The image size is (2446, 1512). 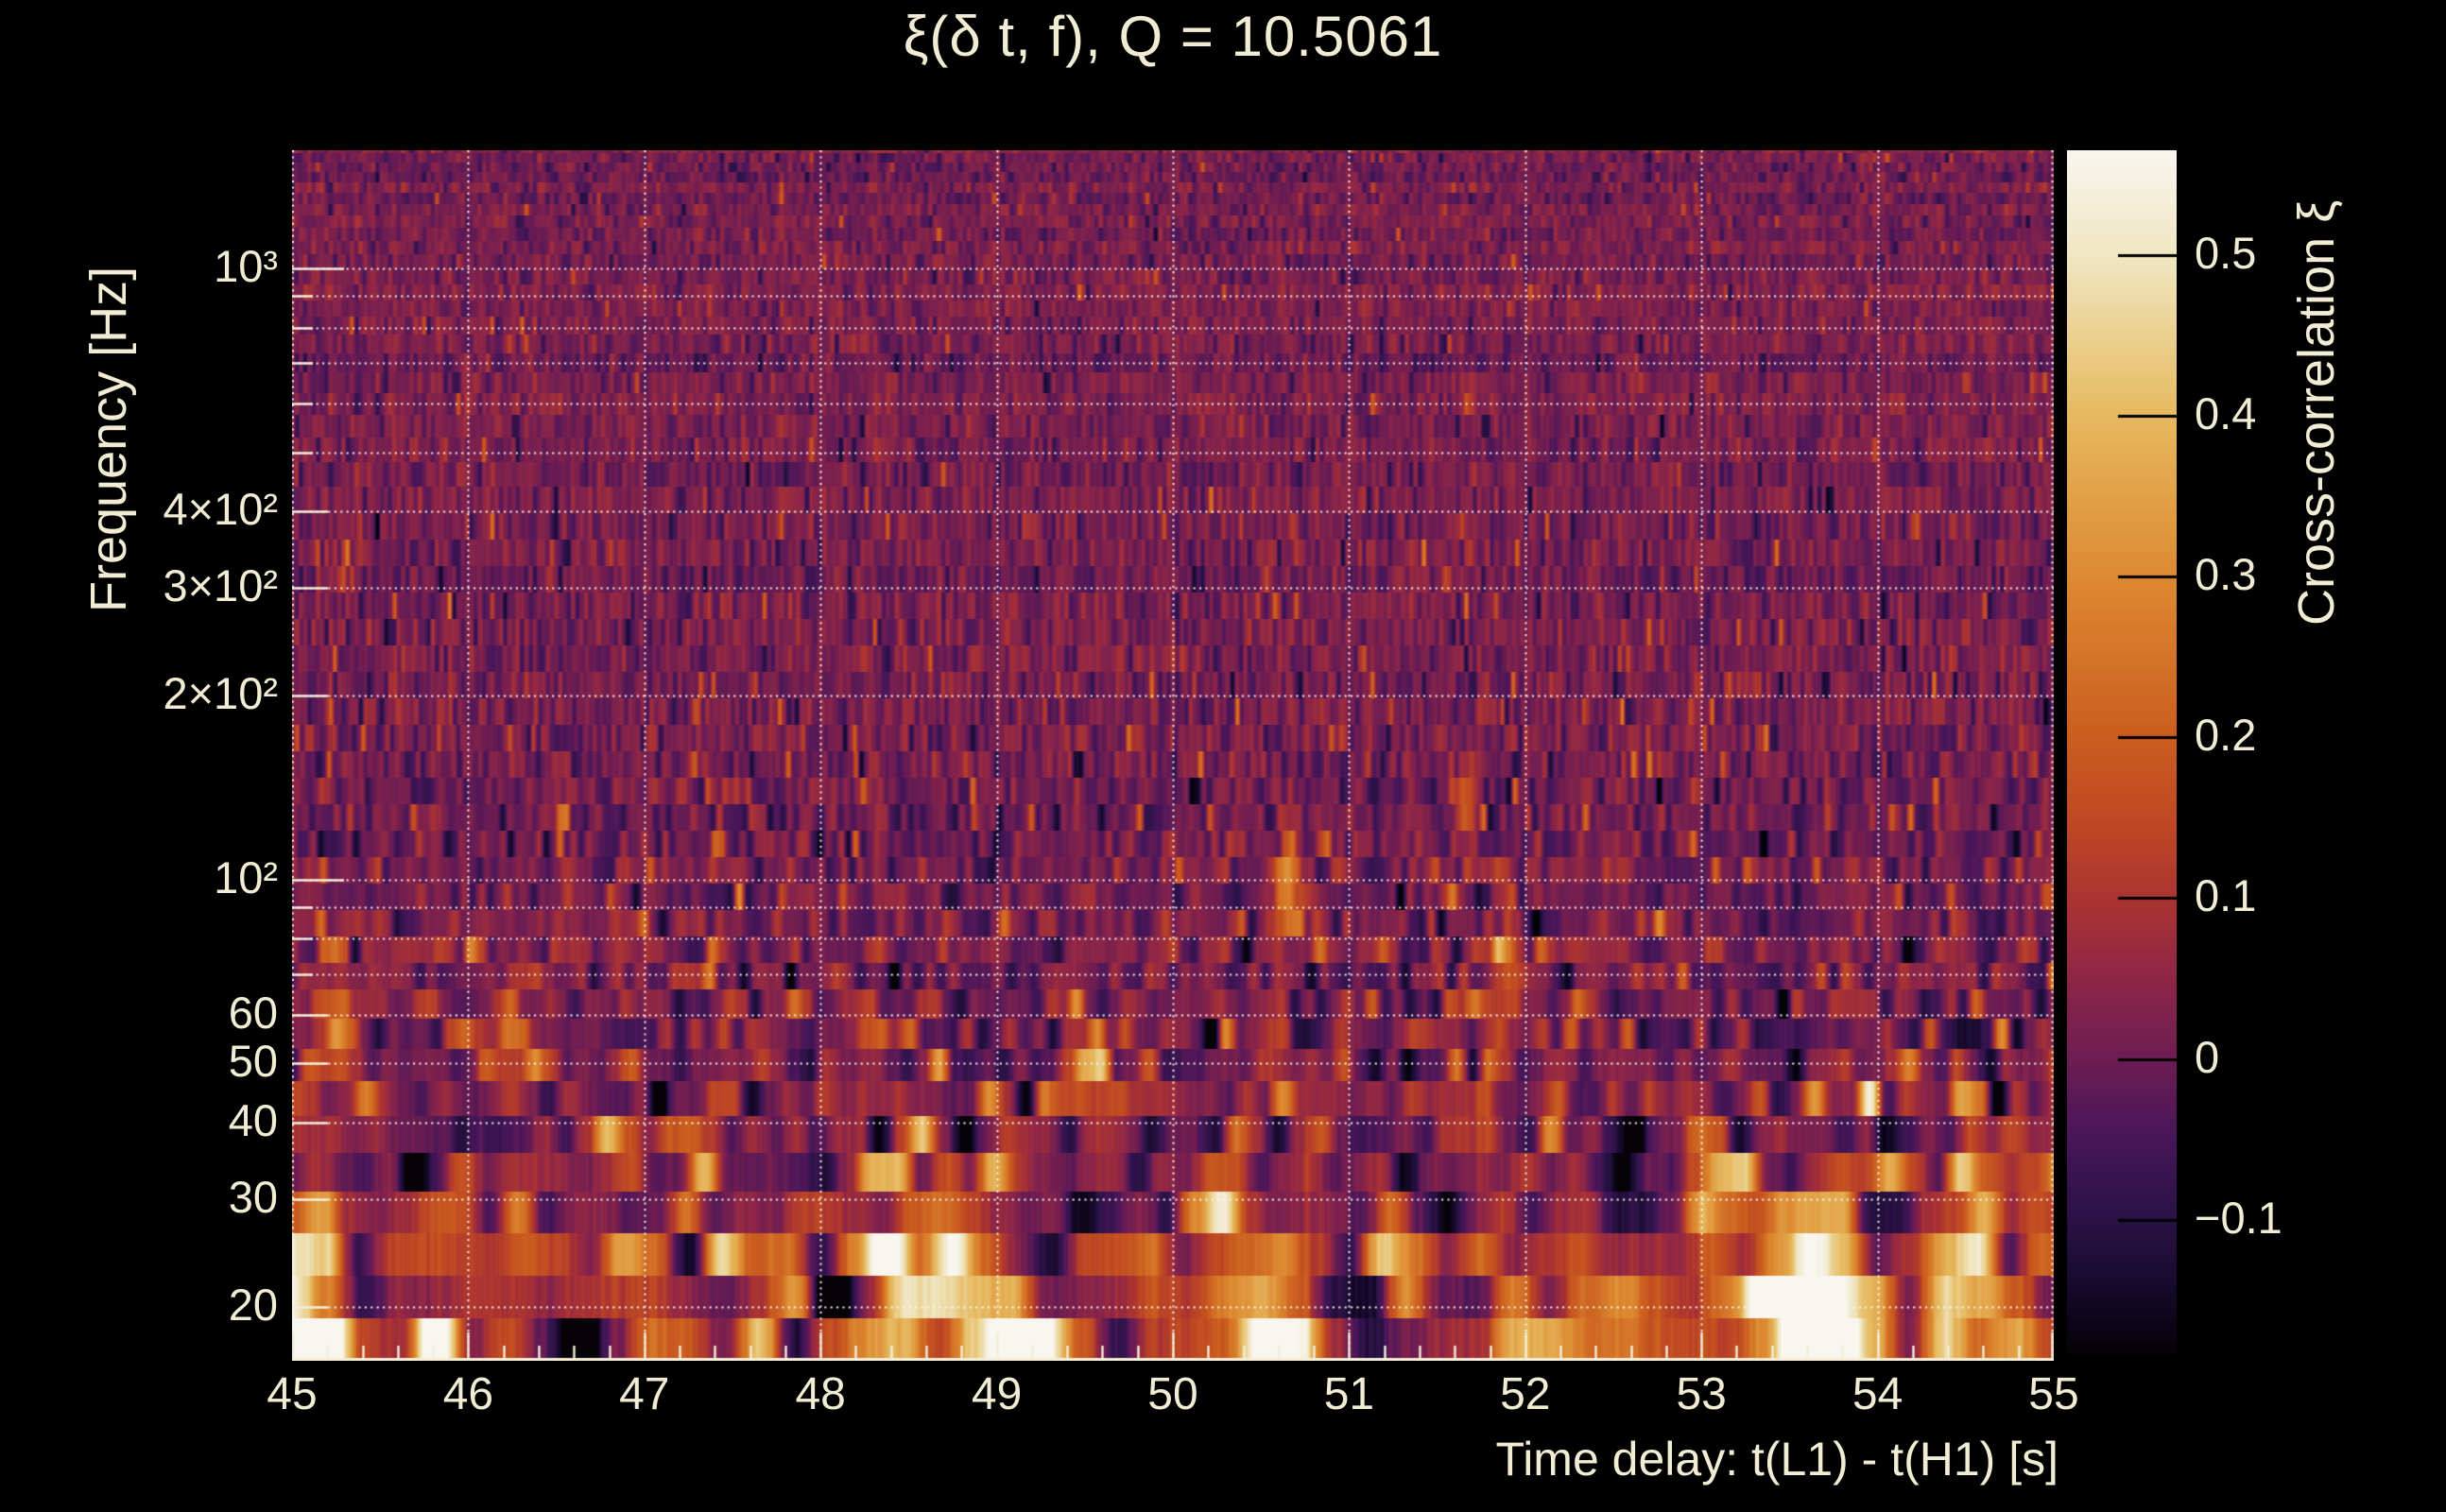 What do you see at coordinates (2226, 252) in the screenshot?
I see `colorbar-tick-label: 0.5` at bounding box center [2226, 252].